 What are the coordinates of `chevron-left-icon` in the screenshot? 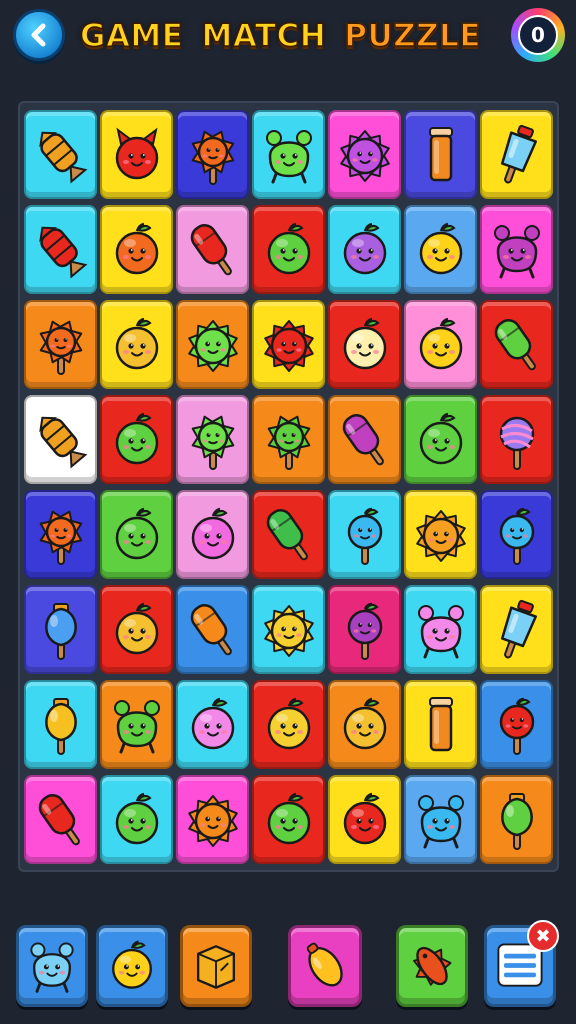 It's located at (38, 35).